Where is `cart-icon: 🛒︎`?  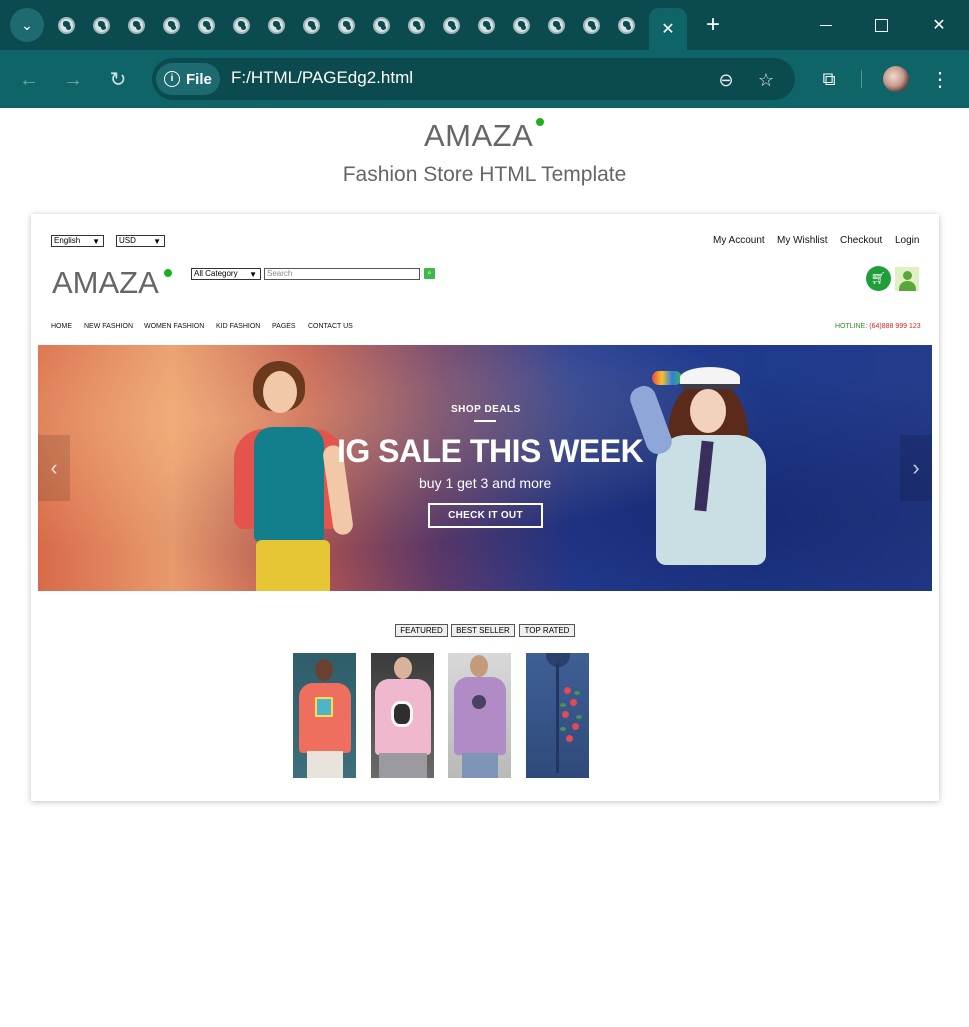
cart-icon: 🛒︎ is located at coordinates (878, 278).